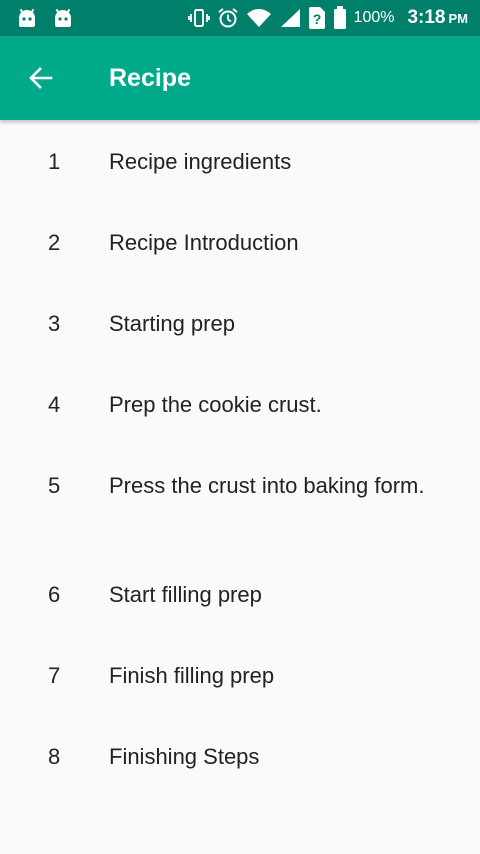  I want to click on signal-icon, so click(290, 18).